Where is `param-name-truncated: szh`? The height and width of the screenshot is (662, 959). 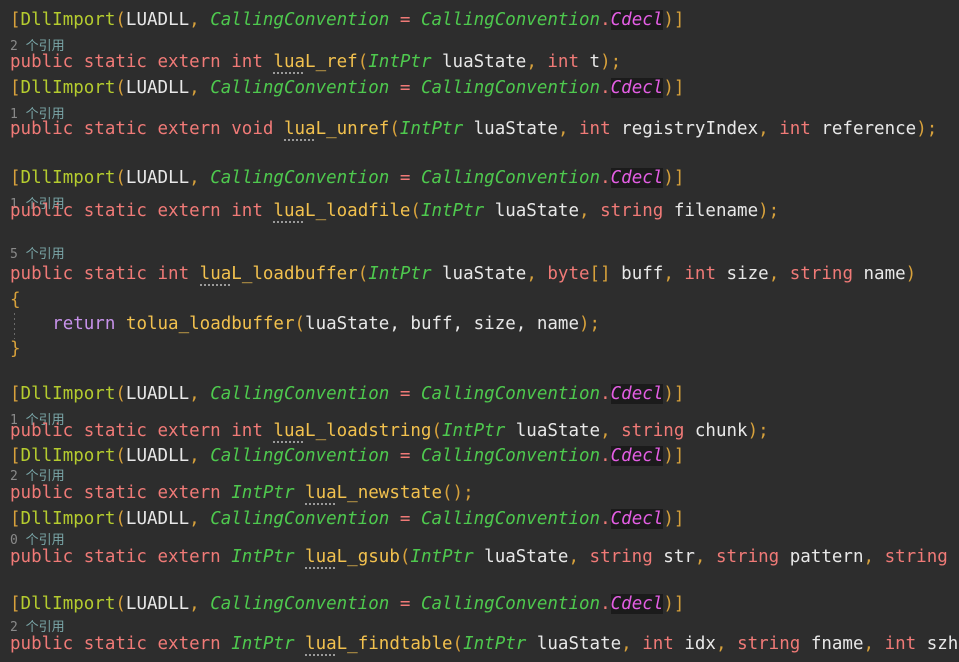
param-name-truncated: szh is located at coordinates (937, 644).